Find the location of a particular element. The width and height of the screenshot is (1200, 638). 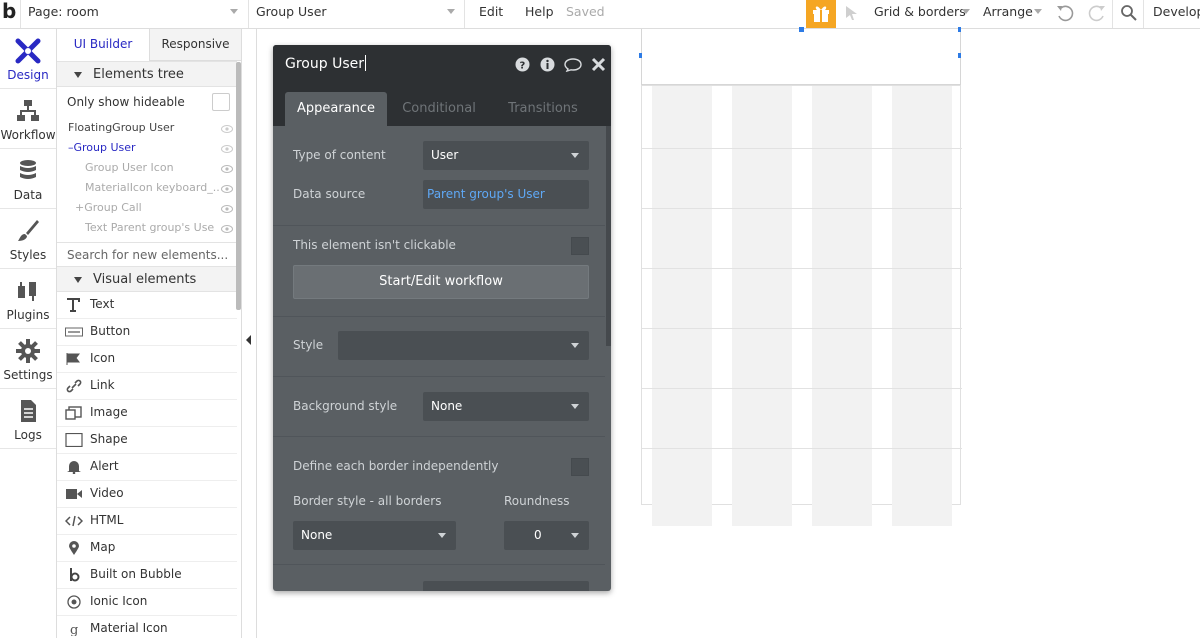

ionic-icon is located at coordinates (74, 602).